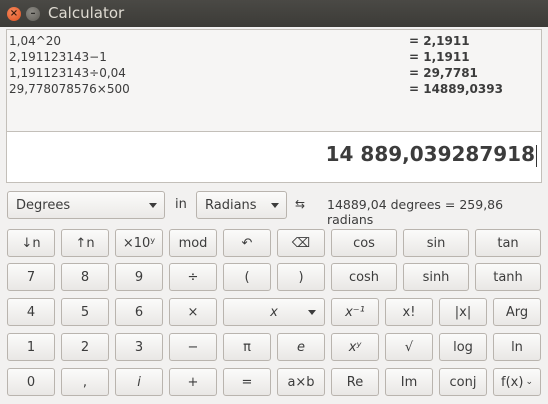 This screenshot has height=404, width=548. What do you see at coordinates (463, 312) in the screenshot?
I see `abs-button: |x|` at bounding box center [463, 312].